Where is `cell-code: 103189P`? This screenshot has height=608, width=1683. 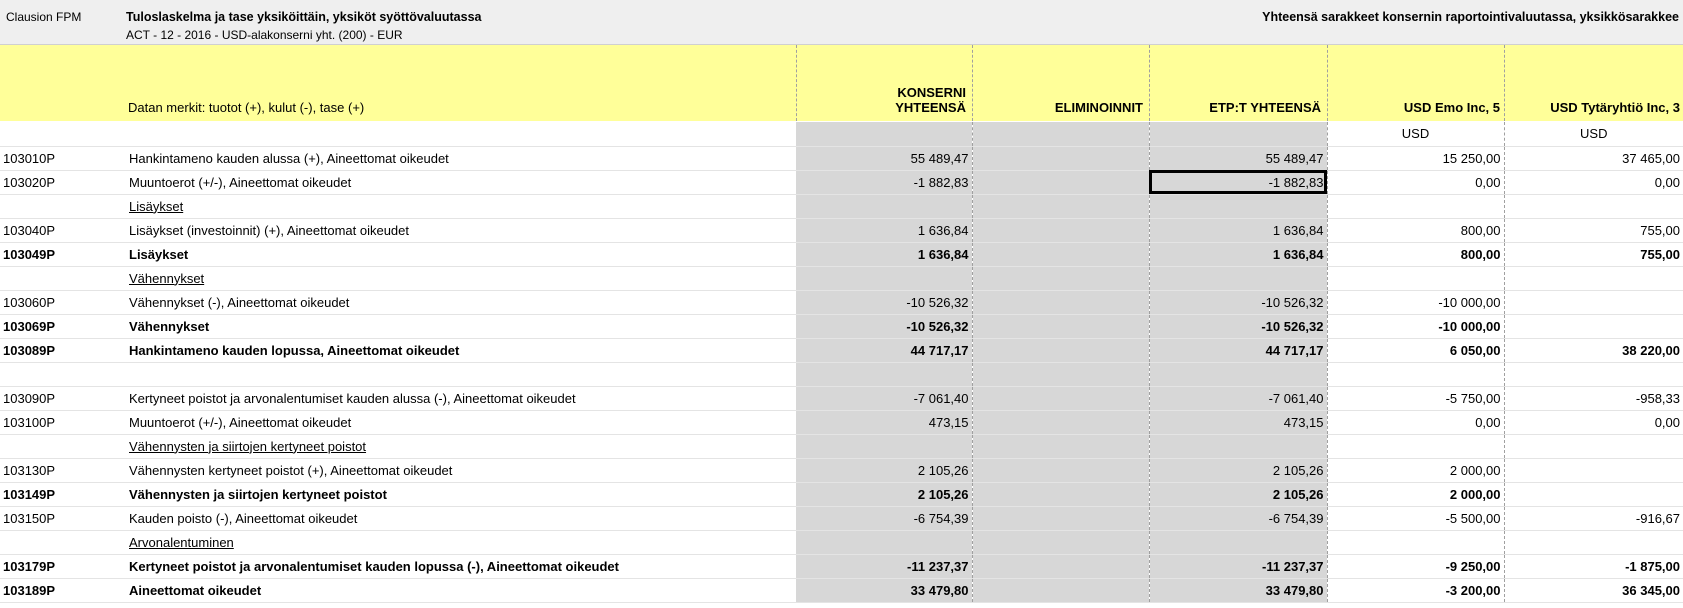
cell-code: 103189P is located at coordinates (63, 590).